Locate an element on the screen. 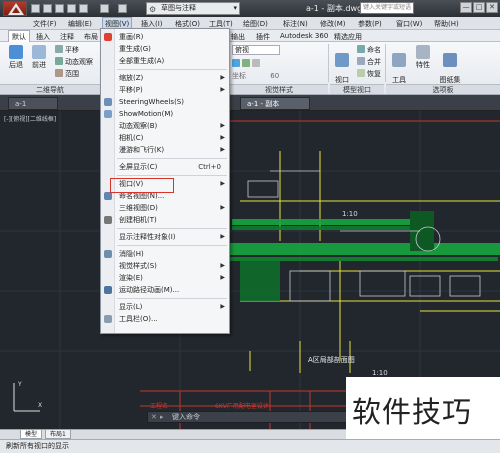 The image size is (500, 453). maximize-button: □ is located at coordinates (479, 7).